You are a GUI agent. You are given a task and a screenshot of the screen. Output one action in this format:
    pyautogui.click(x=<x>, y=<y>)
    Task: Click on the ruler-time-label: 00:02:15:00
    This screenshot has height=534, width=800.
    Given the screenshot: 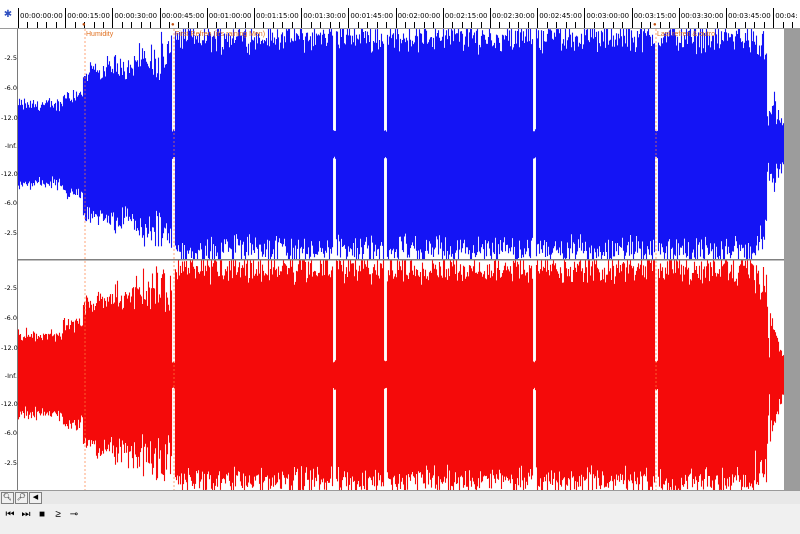 What is the action you would take?
    pyautogui.click(x=466, y=16)
    